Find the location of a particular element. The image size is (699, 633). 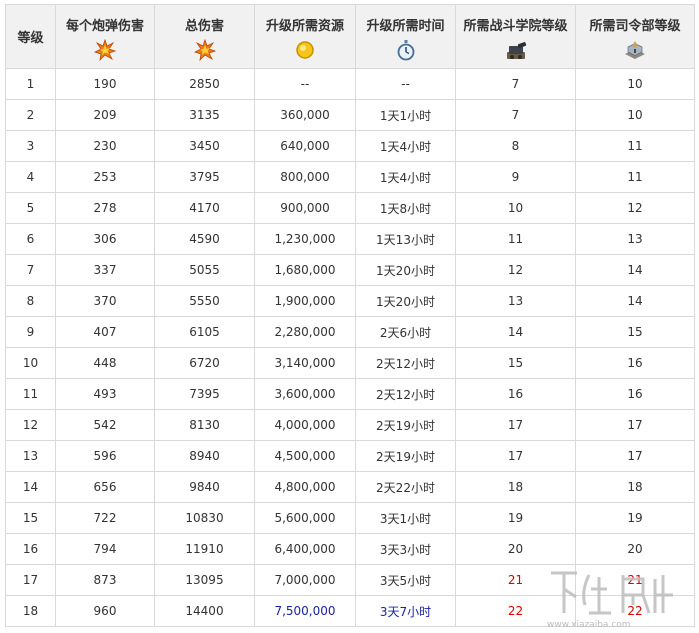

cell-academy-level: 20 is located at coordinates (515, 549).